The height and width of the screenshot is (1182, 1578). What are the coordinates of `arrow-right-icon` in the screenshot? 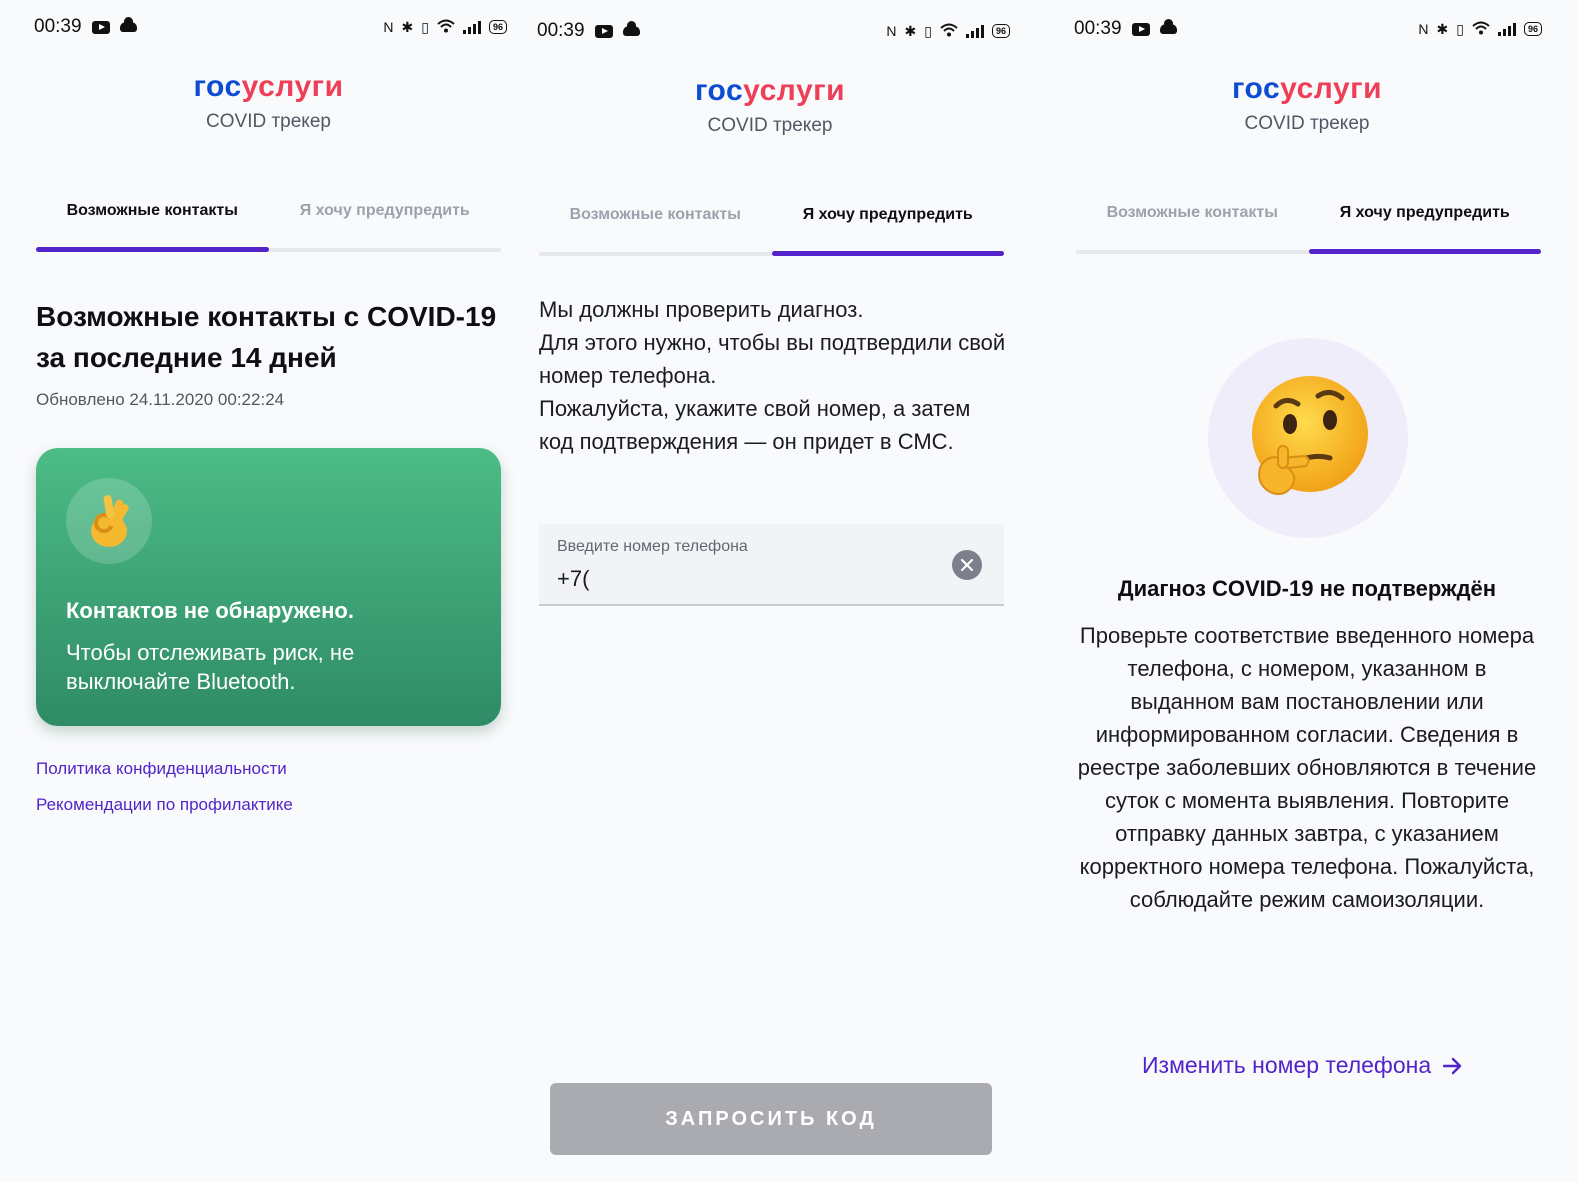 It's located at (1452, 1065).